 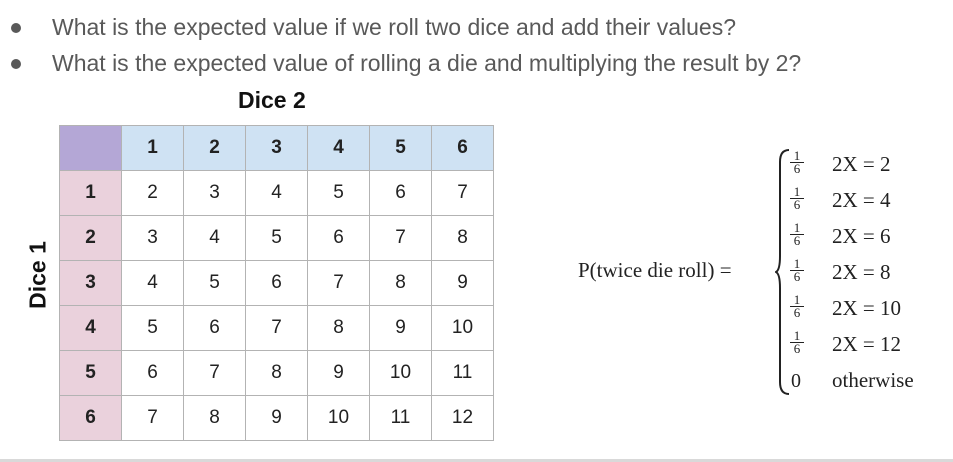 I want to click on case-row: 16 2X = 2, so click(x=870, y=166).